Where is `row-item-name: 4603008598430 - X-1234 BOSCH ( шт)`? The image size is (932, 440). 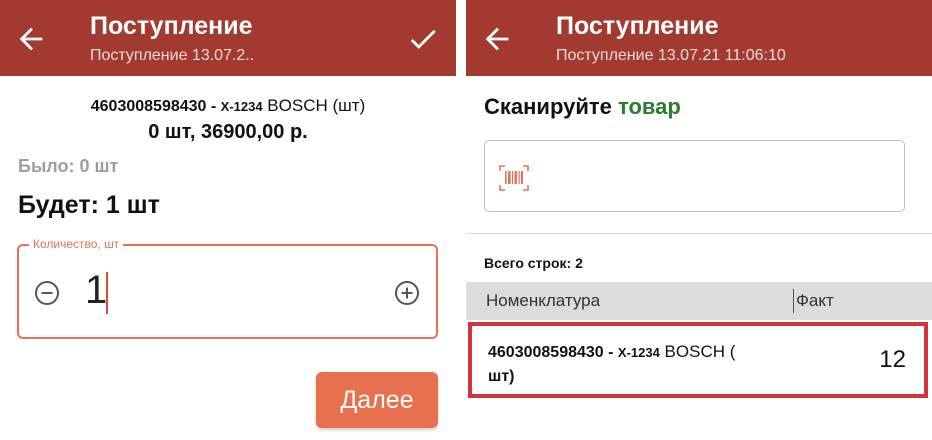 row-item-name: 4603008598430 - X-1234 BOSCH ( шт) is located at coordinates (638, 364).